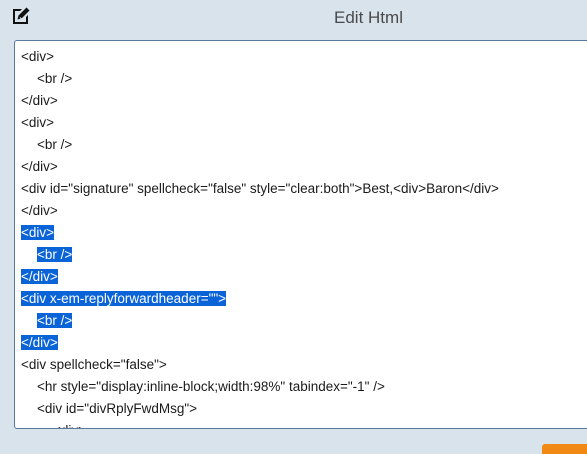  What do you see at coordinates (260, 299) in the screenshot?
I see `code-line: <div x-em-replyforwardheader="">` at bounding box center [260, 299].